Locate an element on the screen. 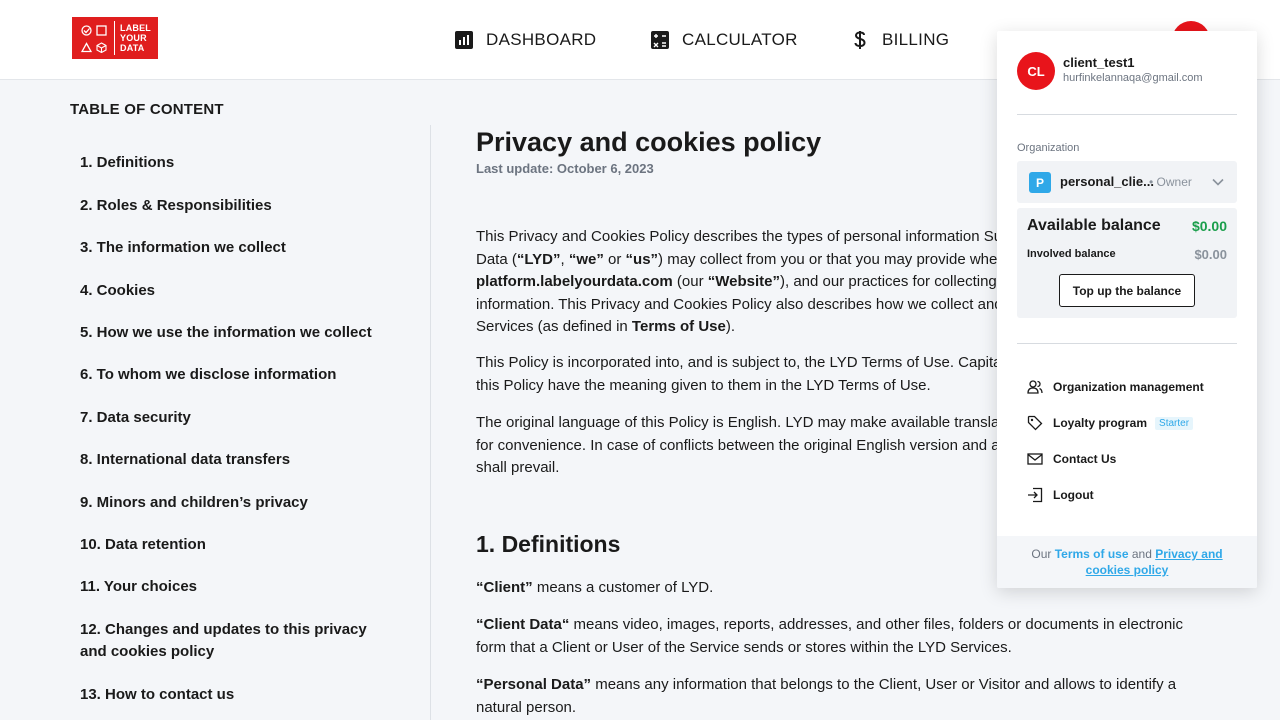 The image size is (1280, 720). footer-text: Our is located at coordinates (1043, 554).